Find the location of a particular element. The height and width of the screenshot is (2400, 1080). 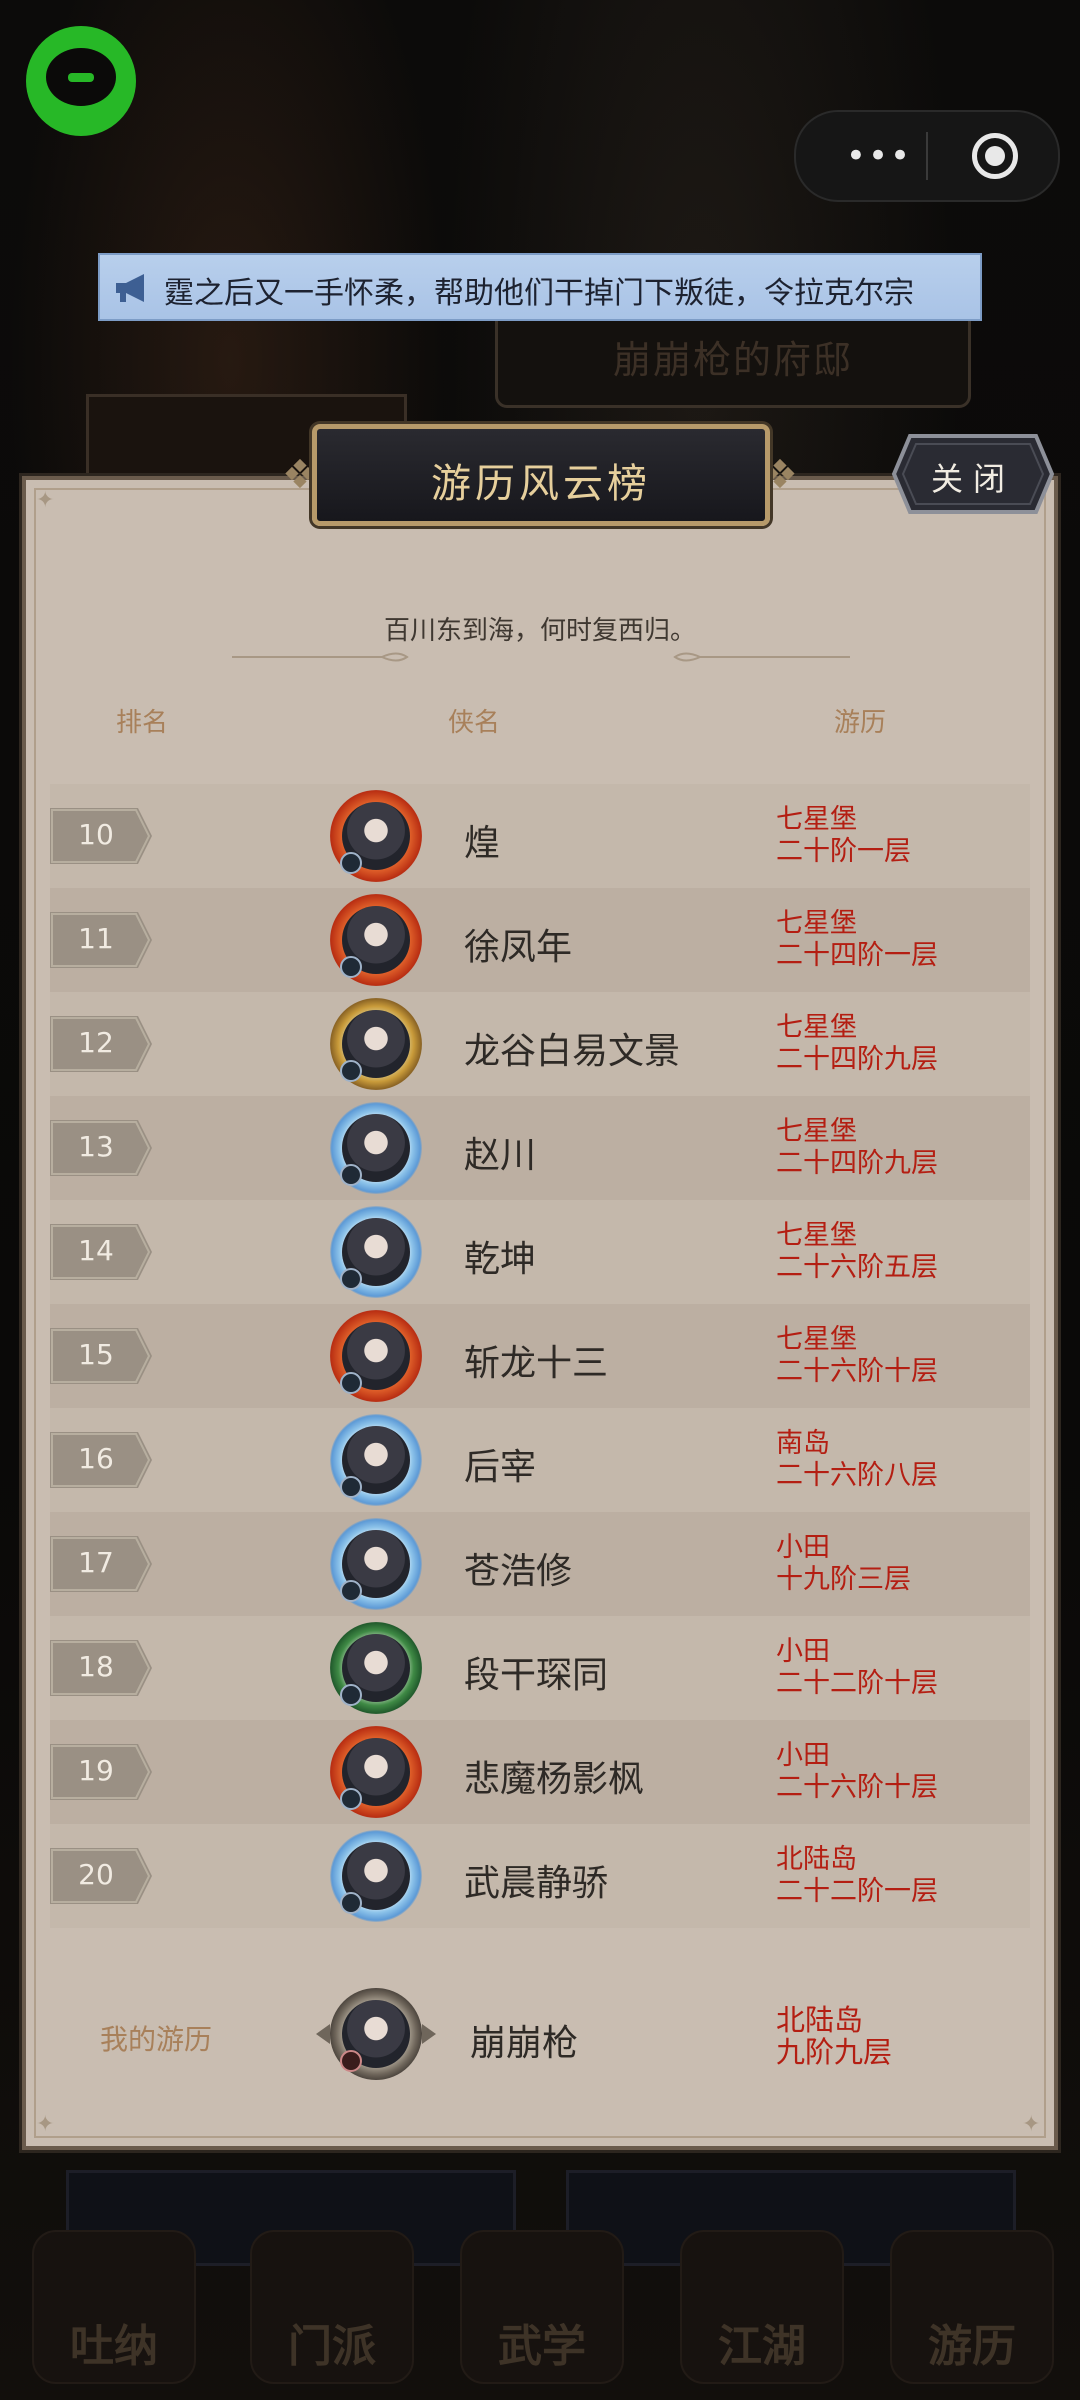

table-row: 14 乾坤 七星堡 二十六阶五层 is located at coordinates (540, 1252).